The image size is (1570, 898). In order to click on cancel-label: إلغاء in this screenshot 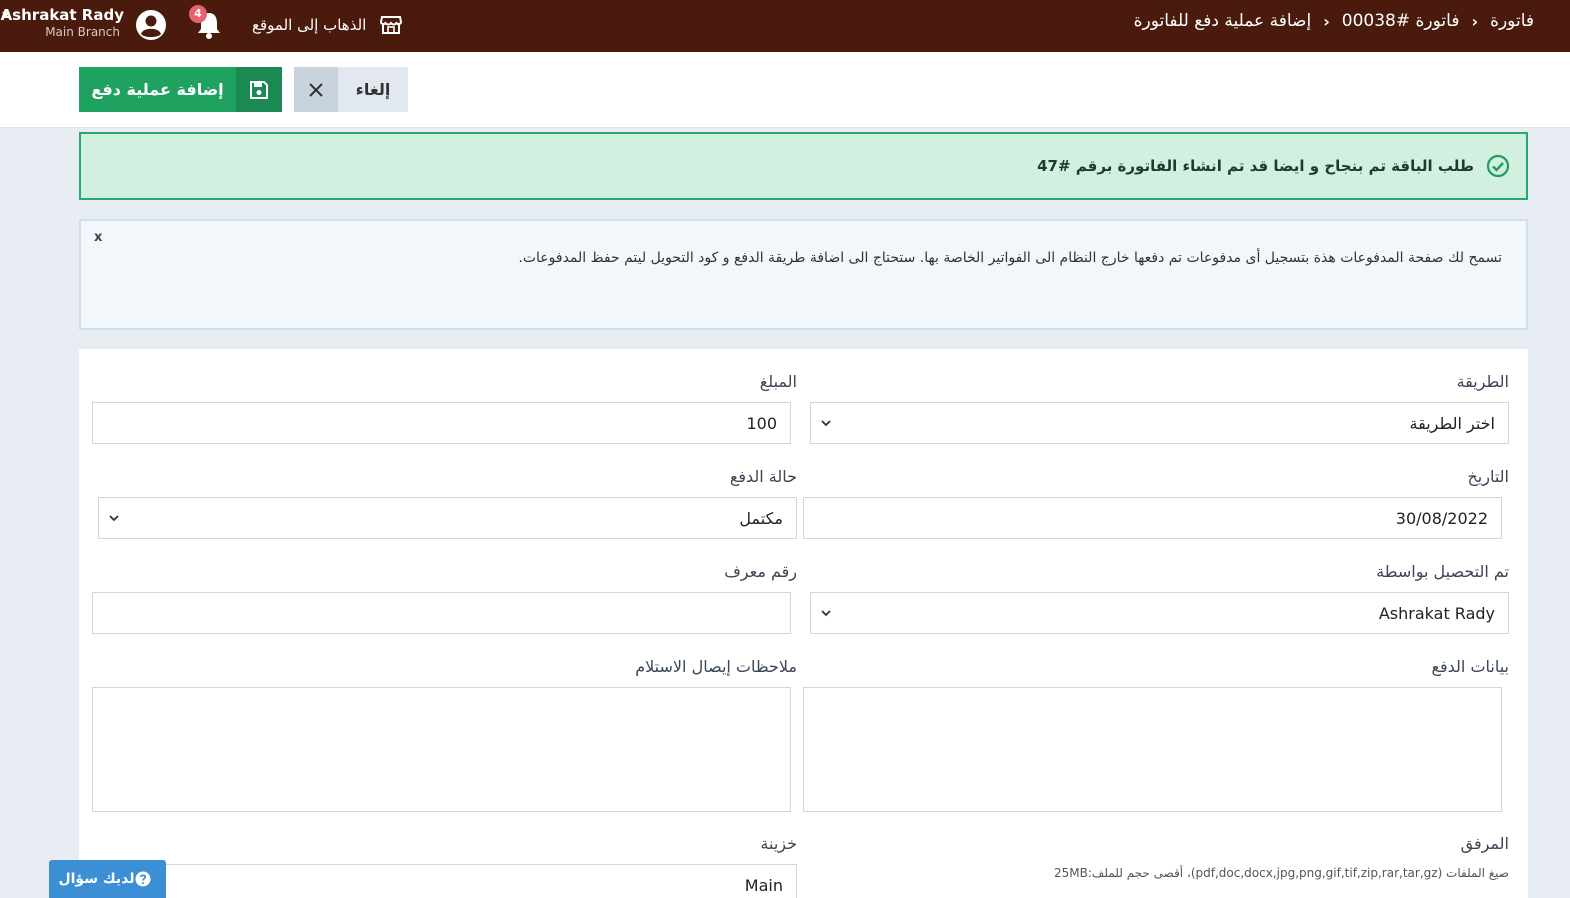, I will do `click(373, 89)`.